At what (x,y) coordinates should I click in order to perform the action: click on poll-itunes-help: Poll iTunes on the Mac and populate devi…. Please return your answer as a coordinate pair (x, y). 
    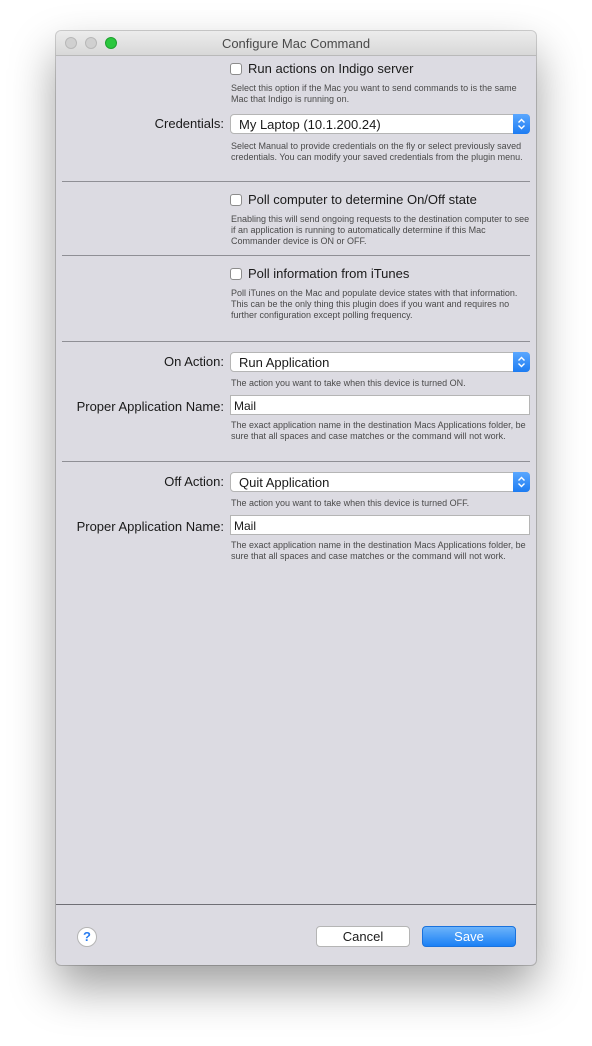
    Looking at the image, I should click on (374, 304).